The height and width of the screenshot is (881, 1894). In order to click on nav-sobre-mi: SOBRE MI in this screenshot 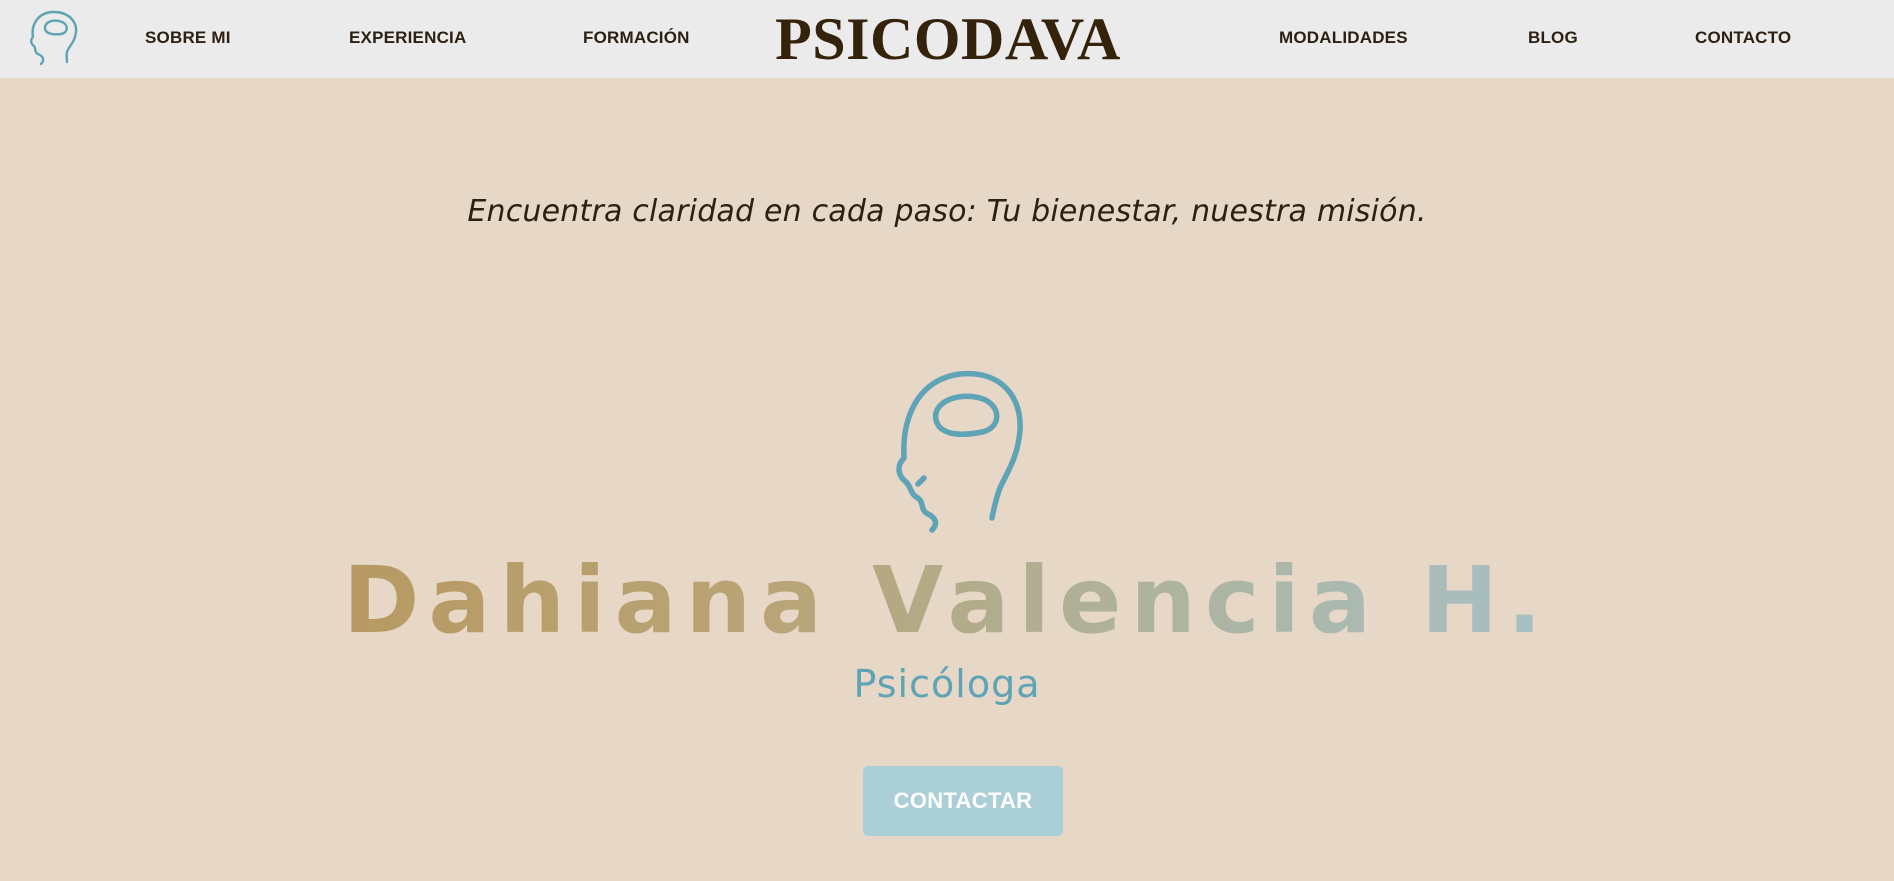, I will do `click(188, 38)`.